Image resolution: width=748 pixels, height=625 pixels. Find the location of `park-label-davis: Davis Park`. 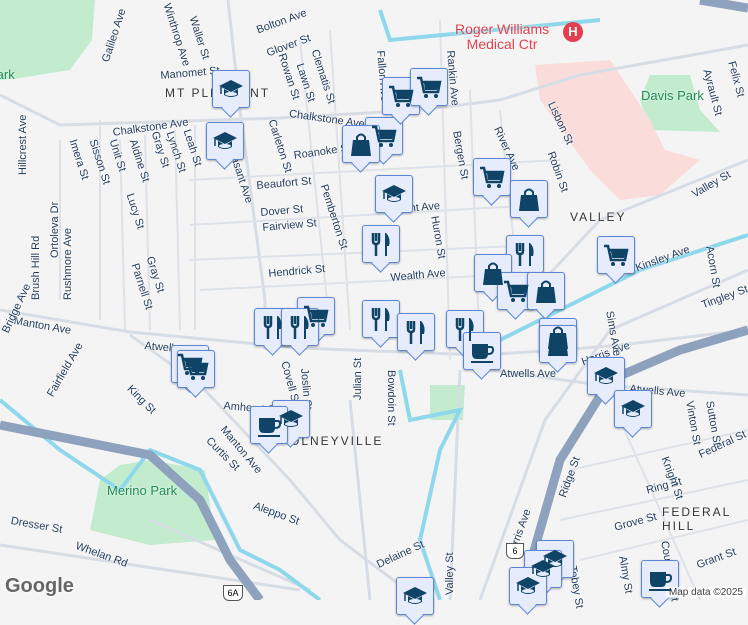

park-label-davis: Davis Park is located at coordinates (672, 95).